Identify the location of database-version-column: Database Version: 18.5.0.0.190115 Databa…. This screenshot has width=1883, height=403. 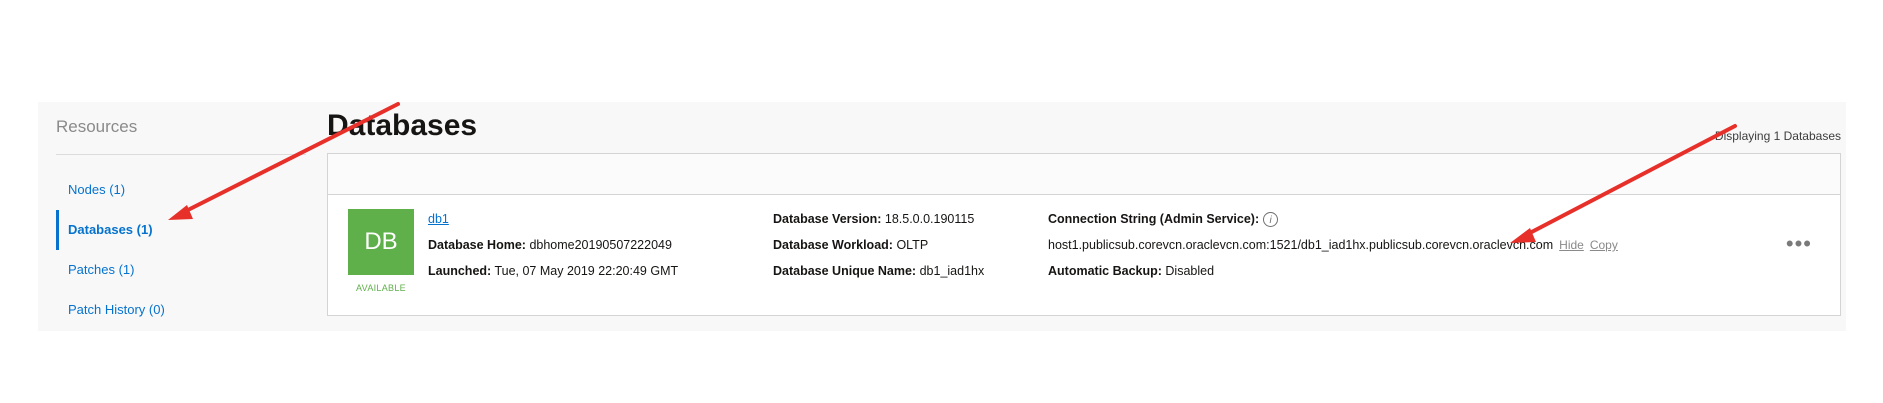
(878, 245).